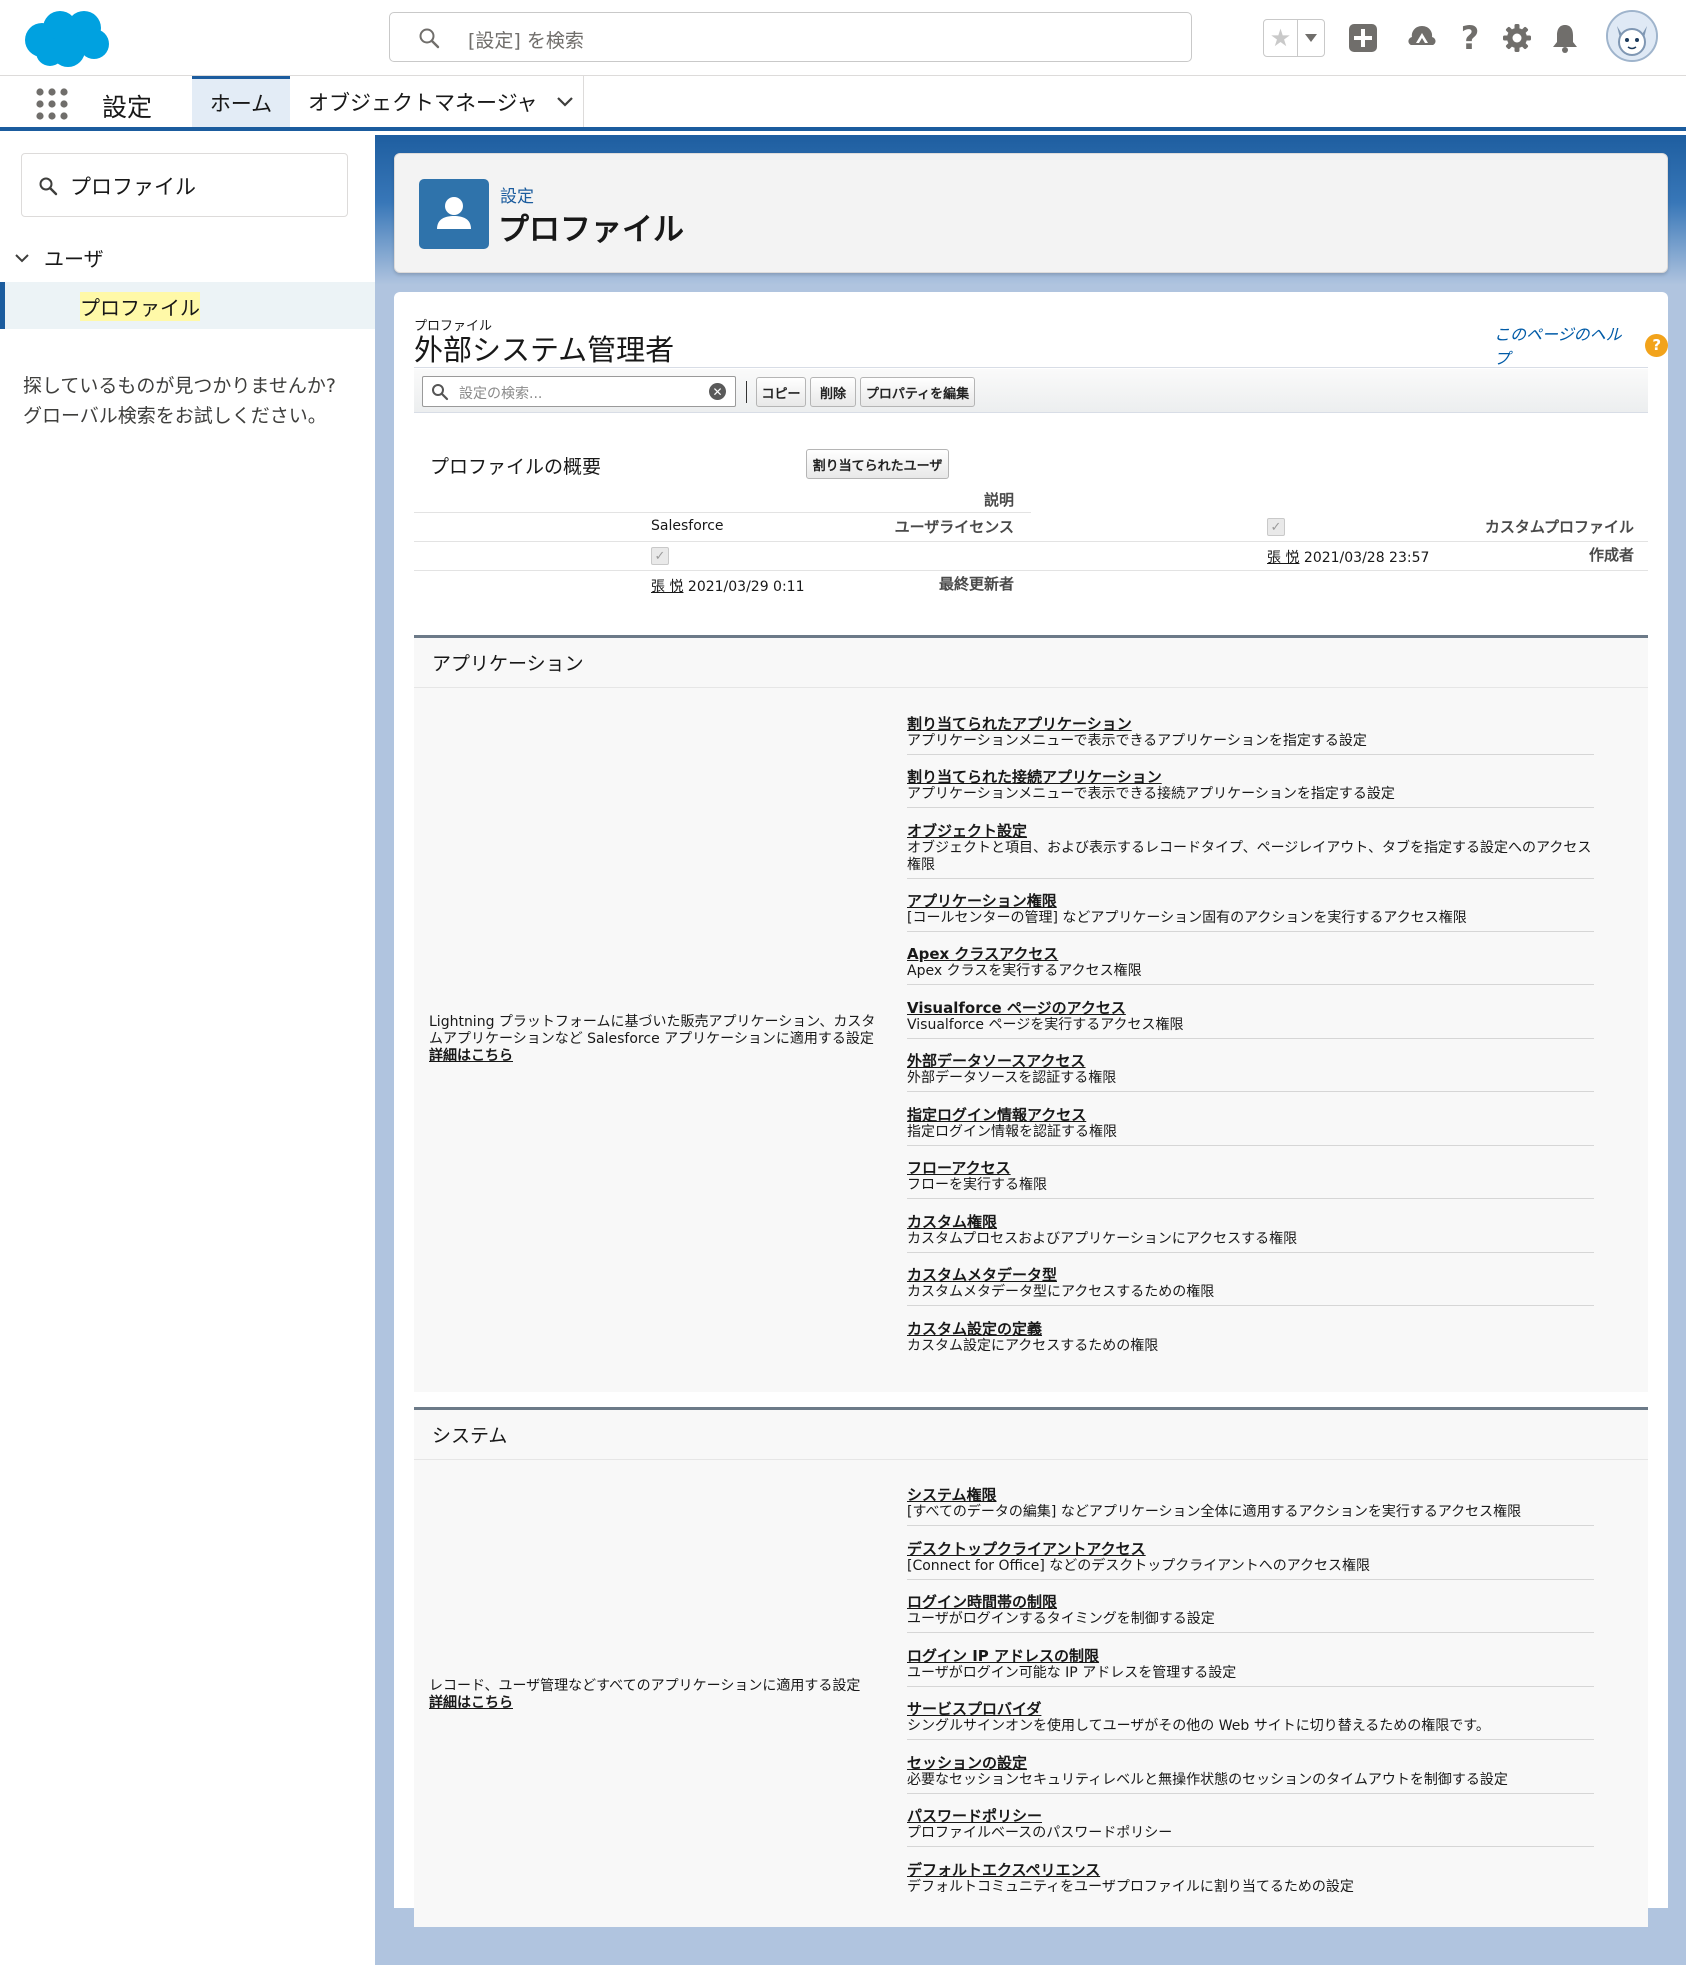 The width and height of the screenshot is (1686, 1965). I want to click on custom-permissions-link: カスタム権限, so click(1250, 1222).